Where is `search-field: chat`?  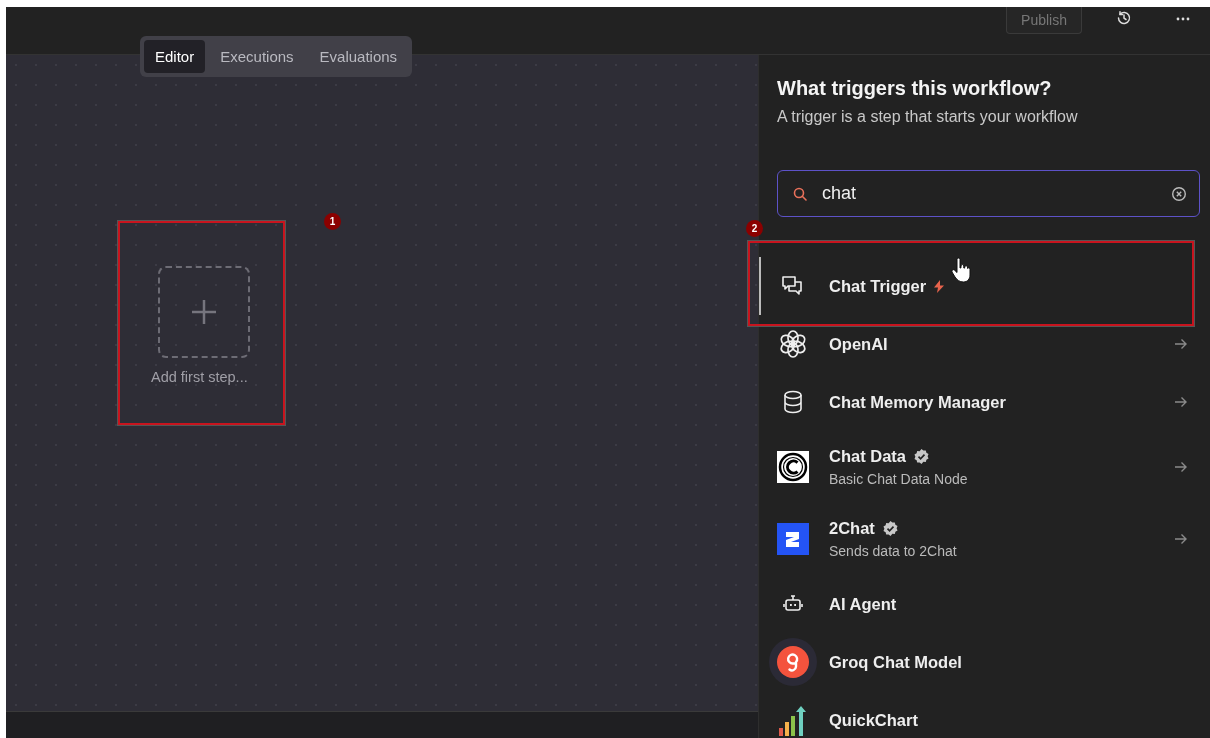
search-field: chat is located at coordinates (989, 193).